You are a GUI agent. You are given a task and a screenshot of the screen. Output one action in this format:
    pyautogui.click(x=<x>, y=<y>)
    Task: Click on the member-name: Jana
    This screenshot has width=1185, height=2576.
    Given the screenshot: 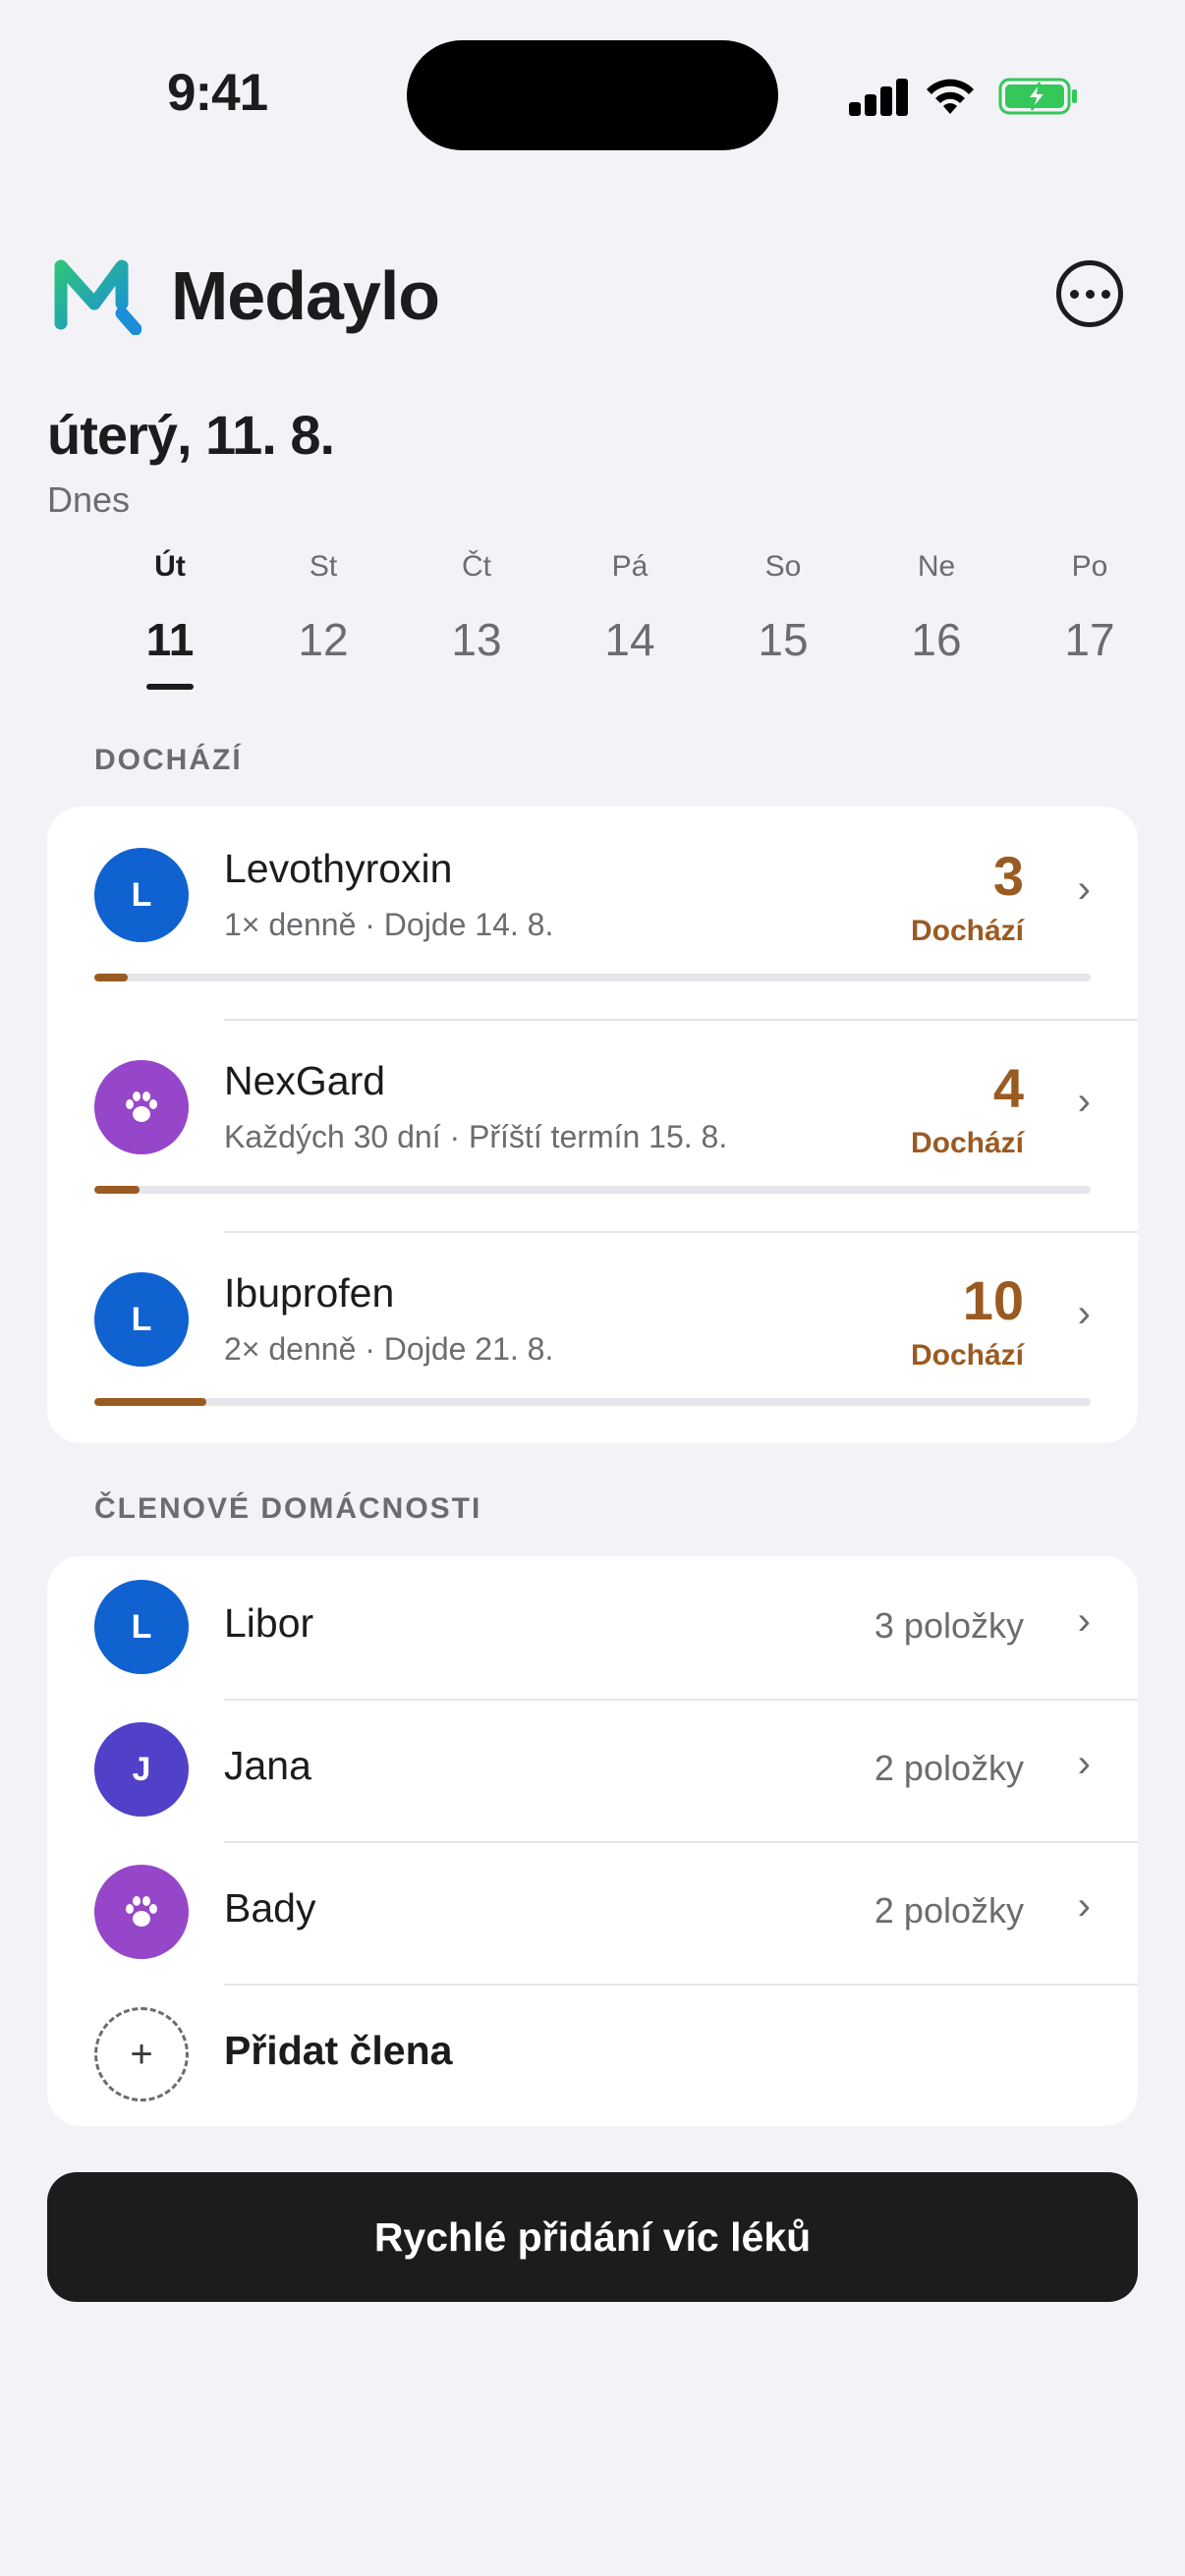 What is the action you would take?
    pyautogui.click(x=267, y=1765)
    